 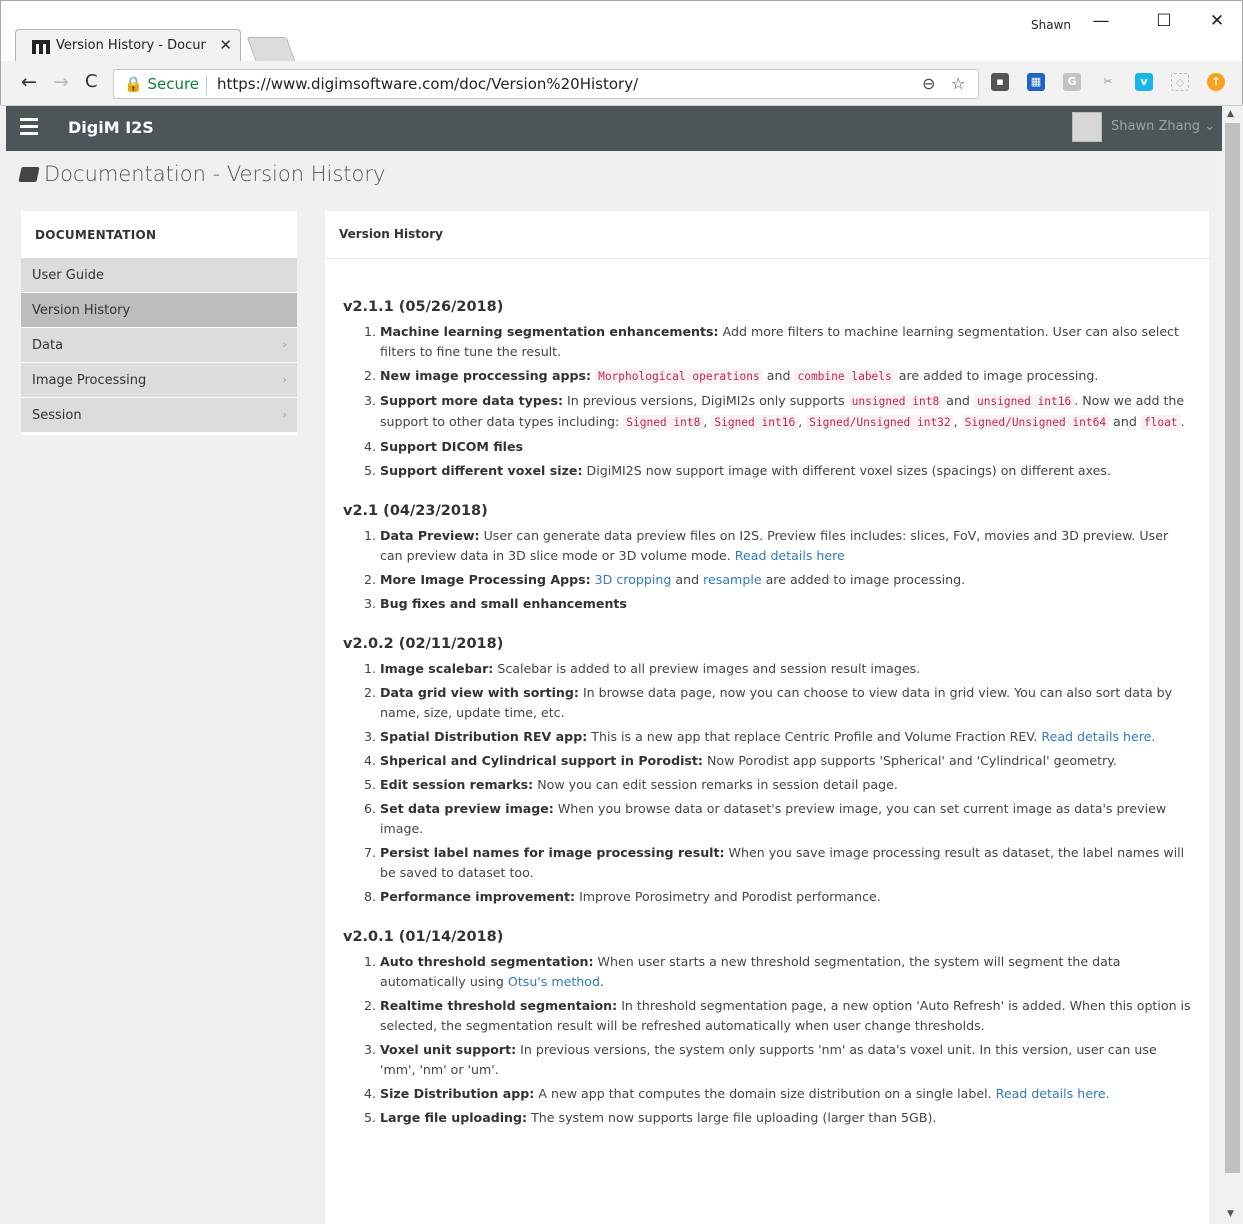 I want to click on back-icon: ←, so click(x=29, y=82).